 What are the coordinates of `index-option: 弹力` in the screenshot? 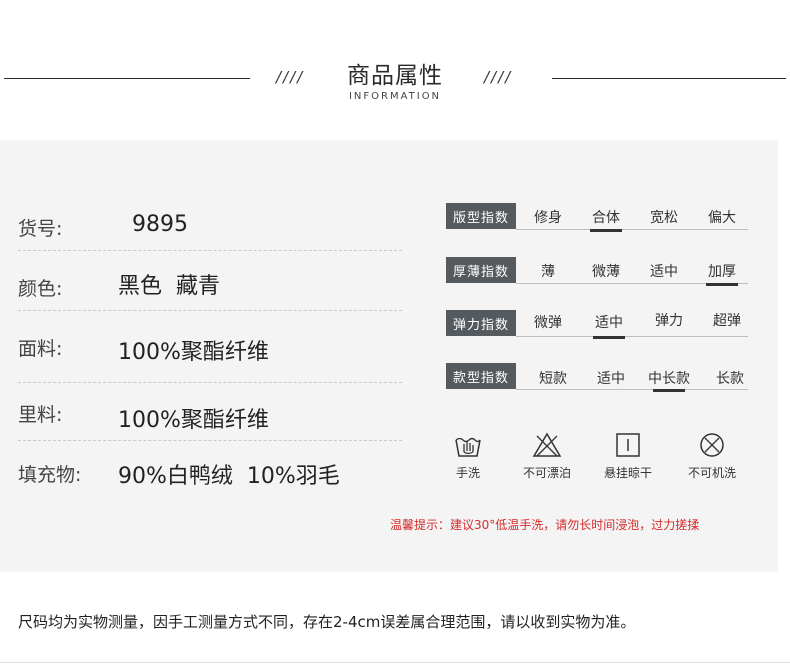 It's located at (669, 321).